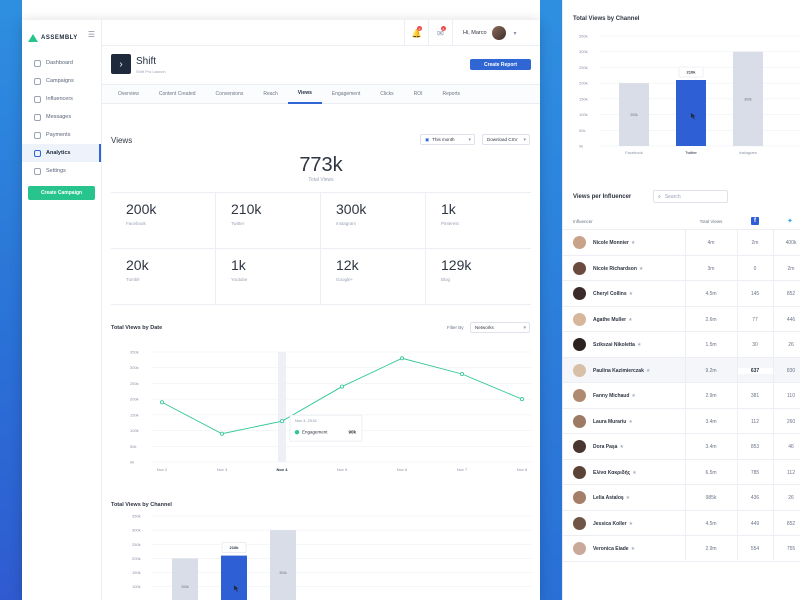  What do you see at coordinates (61, 153) in the screenshot?
I see `sidebar-item-analytics: Analytics` at bounding box center [61, 153].